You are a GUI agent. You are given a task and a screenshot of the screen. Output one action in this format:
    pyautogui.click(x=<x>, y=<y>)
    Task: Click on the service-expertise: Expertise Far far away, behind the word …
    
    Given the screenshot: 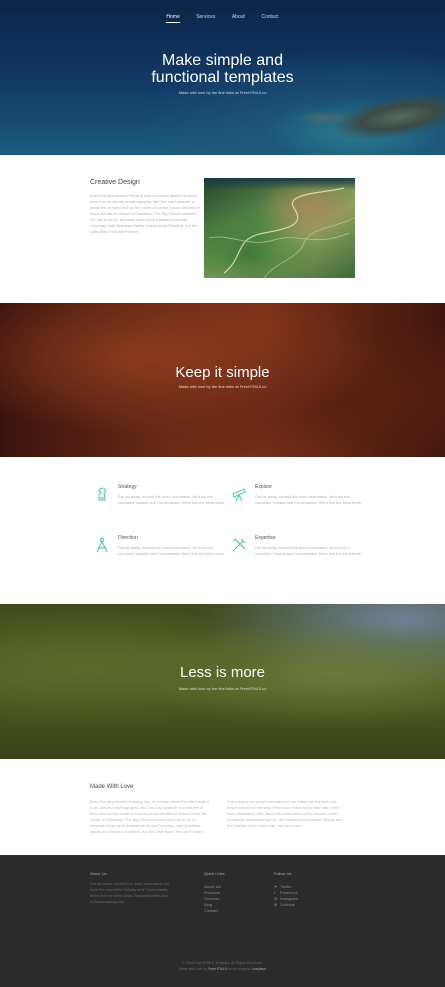 What is the action you would take?
    pyautogui.click(x=298, y=546)
    